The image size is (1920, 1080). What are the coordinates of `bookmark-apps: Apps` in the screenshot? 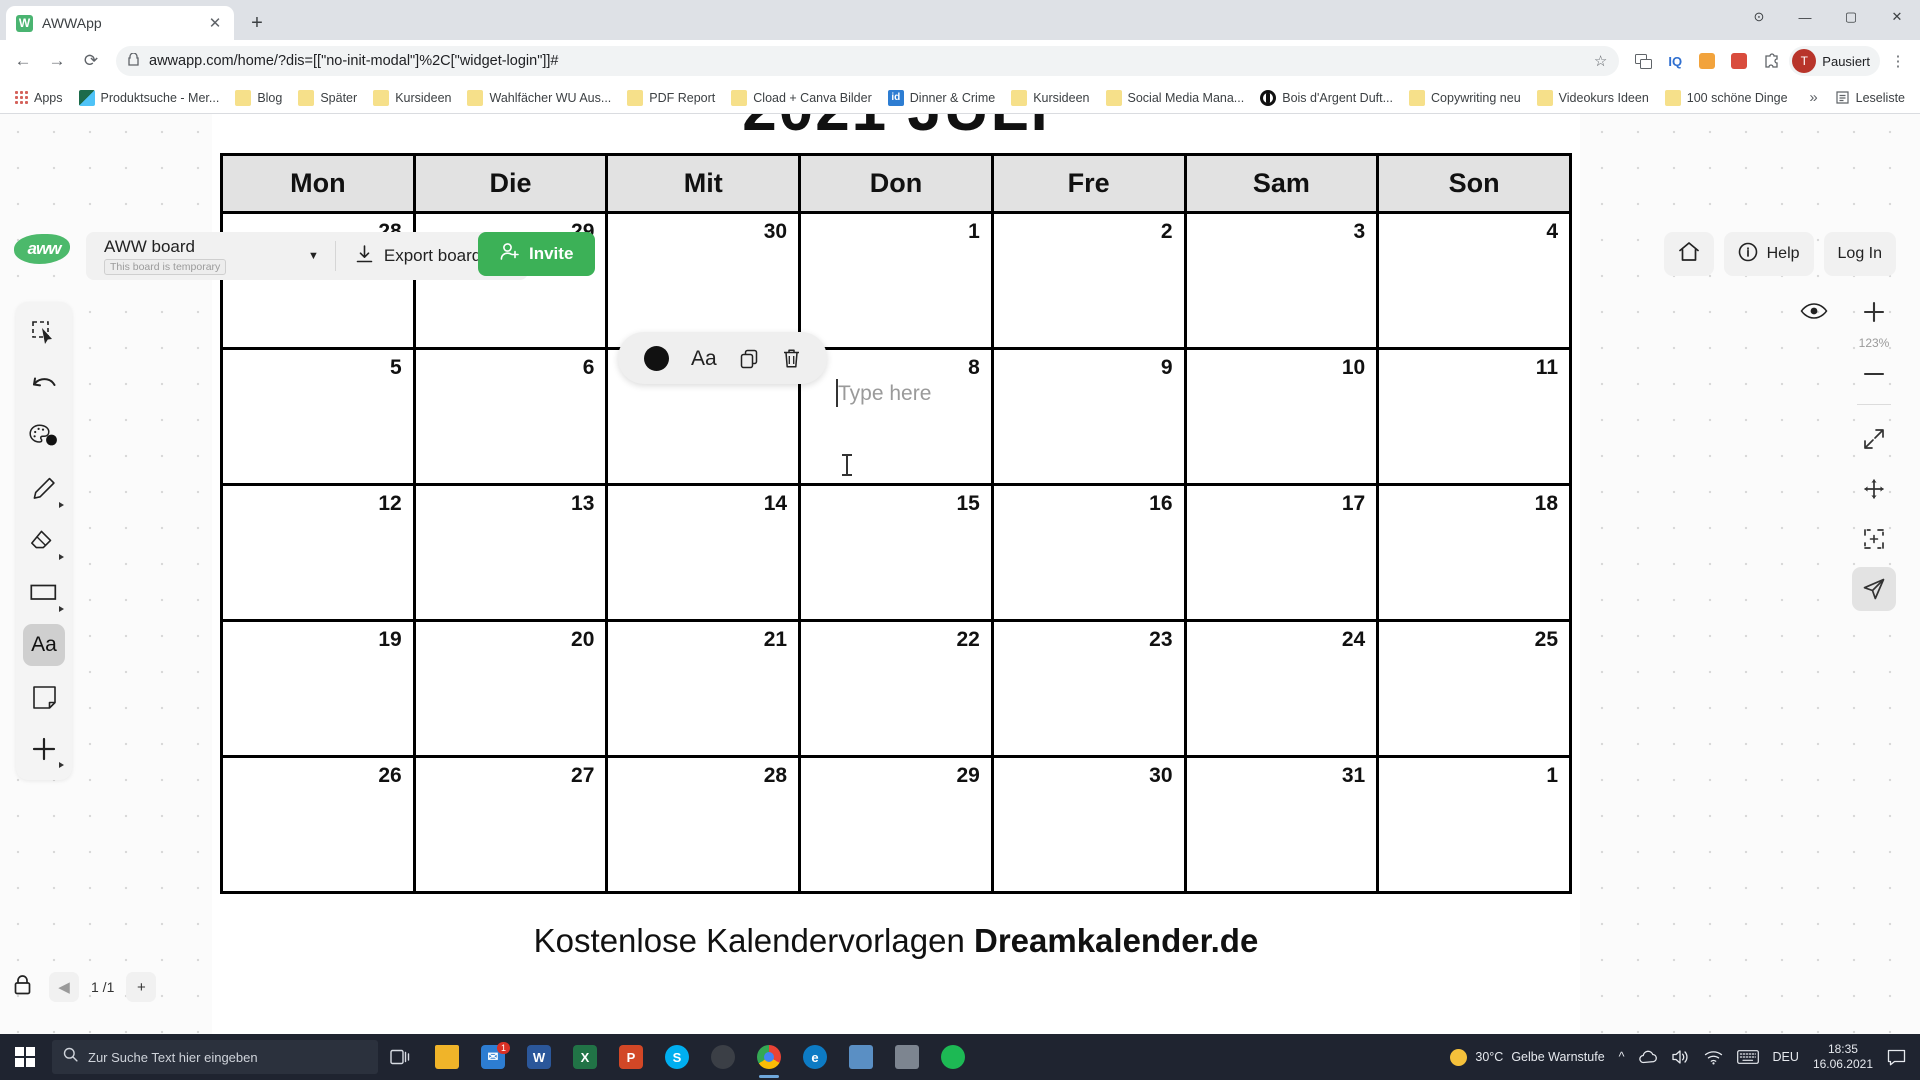 It's located at (39, 98).